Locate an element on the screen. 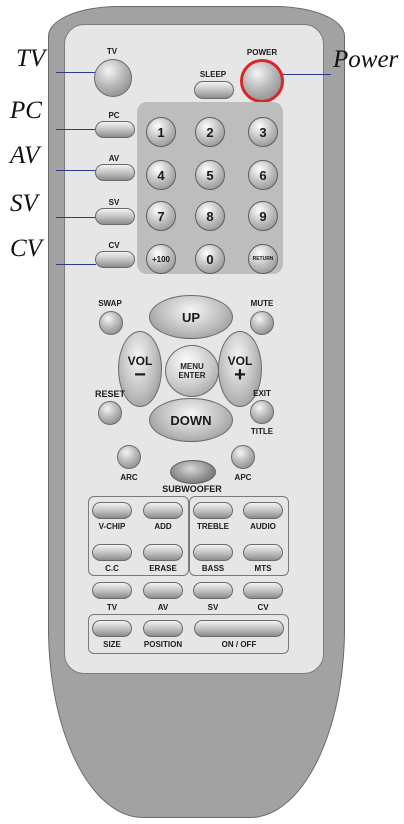 The image size is (404, 824). swap-button is located at coordinates (111, 323).